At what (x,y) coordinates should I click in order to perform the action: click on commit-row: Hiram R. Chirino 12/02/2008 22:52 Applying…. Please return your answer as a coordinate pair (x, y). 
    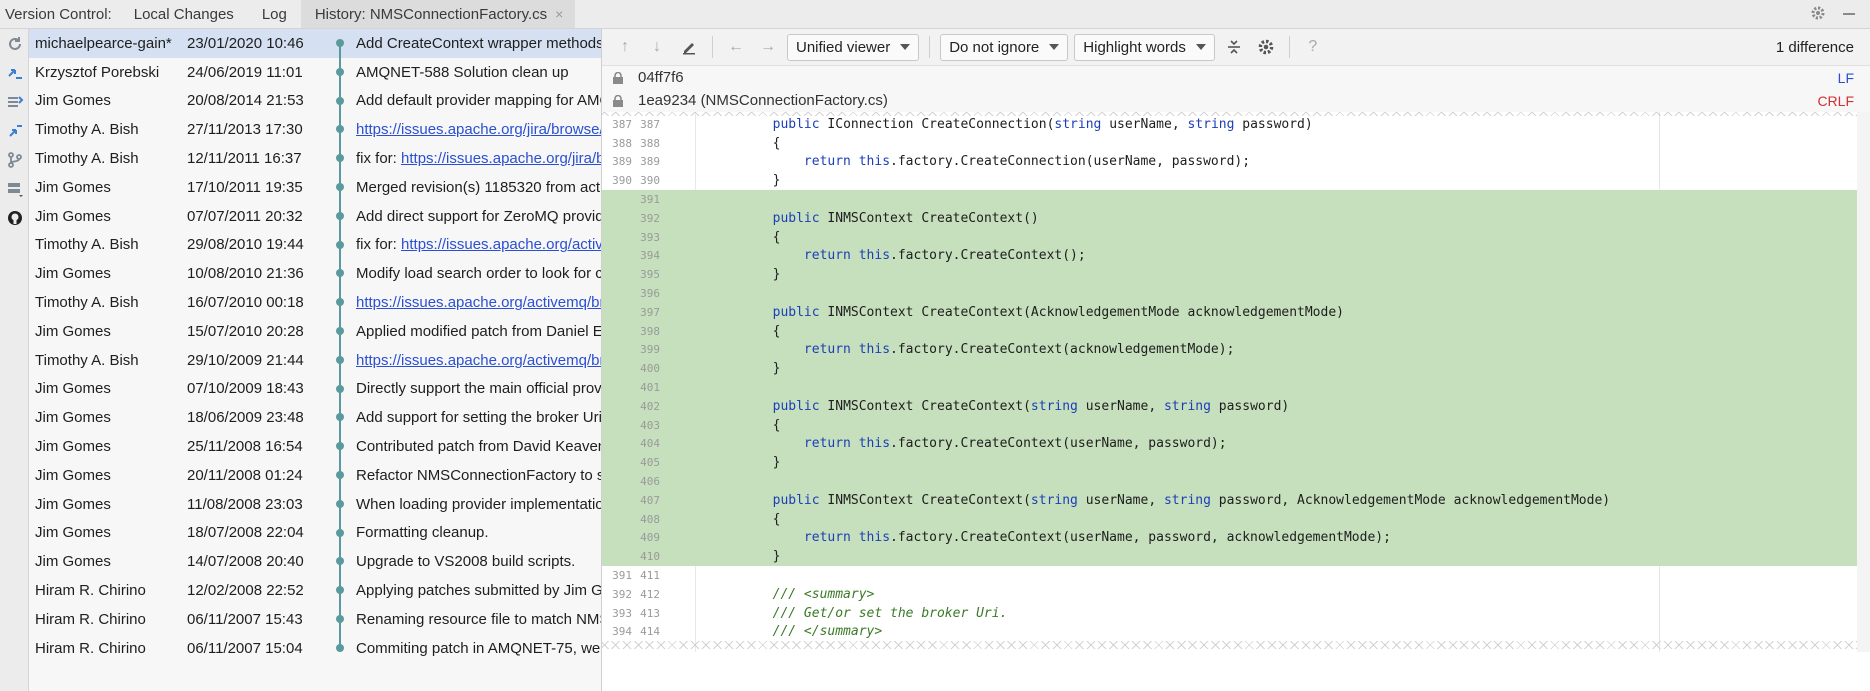
    Looking at the image, I should click on (315, 590).